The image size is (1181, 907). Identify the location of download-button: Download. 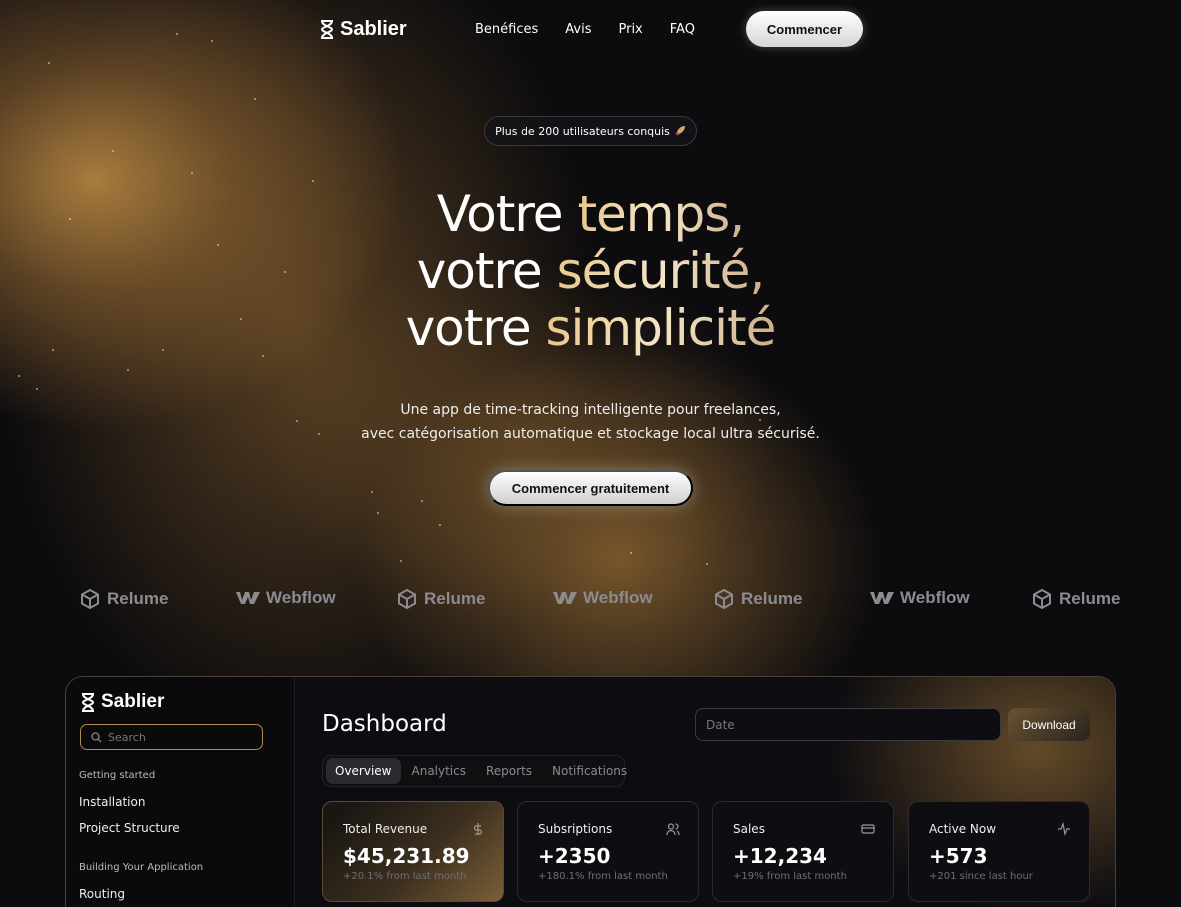
(1049, 724).